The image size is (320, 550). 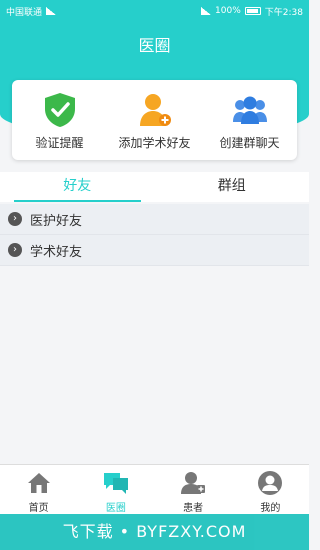 I want to click on tab-groups: 群组, so click(x=232, y=187).